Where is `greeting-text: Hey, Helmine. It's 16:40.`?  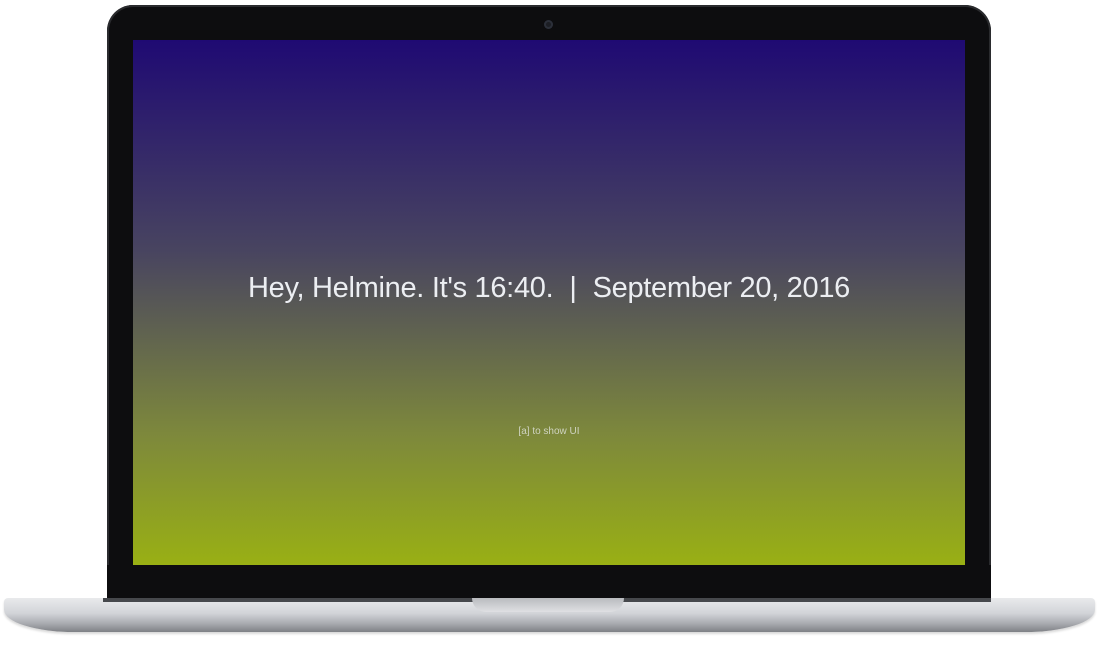
greeting-text: Hey, Helmine. It's 16:40. is located at coordinates (401, 288).